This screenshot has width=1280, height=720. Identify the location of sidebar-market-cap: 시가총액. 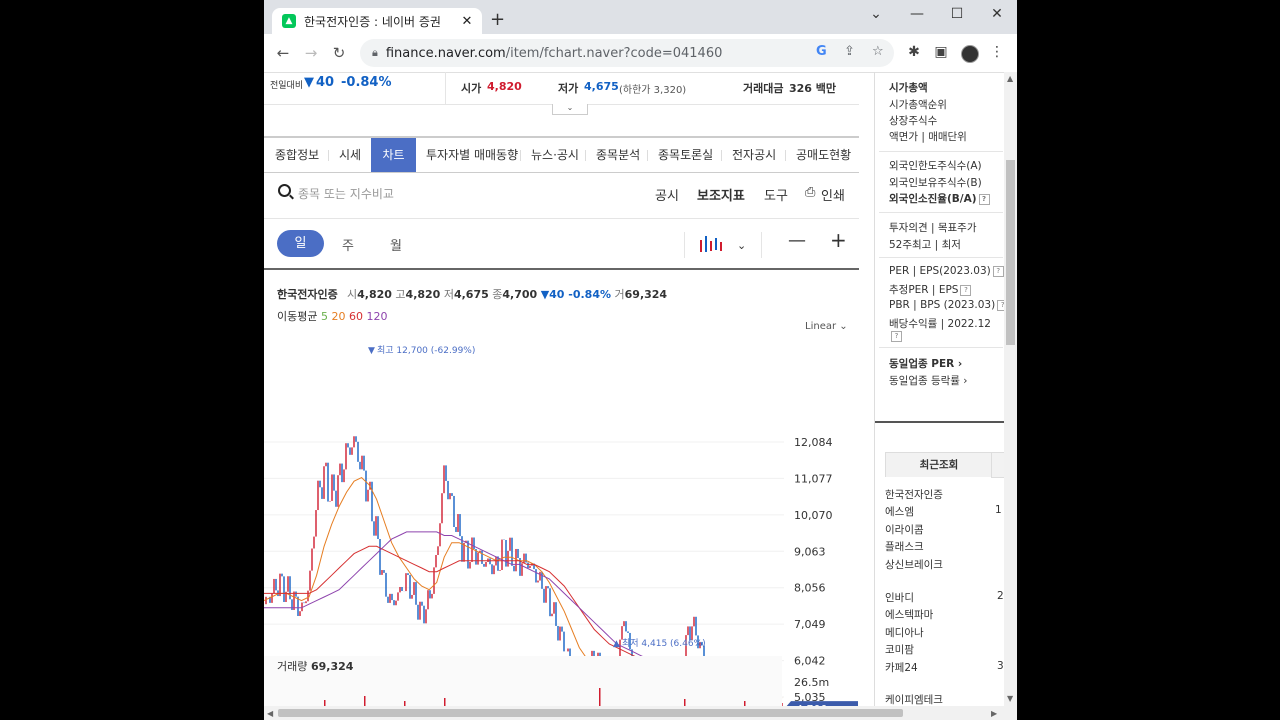
(908, 88).